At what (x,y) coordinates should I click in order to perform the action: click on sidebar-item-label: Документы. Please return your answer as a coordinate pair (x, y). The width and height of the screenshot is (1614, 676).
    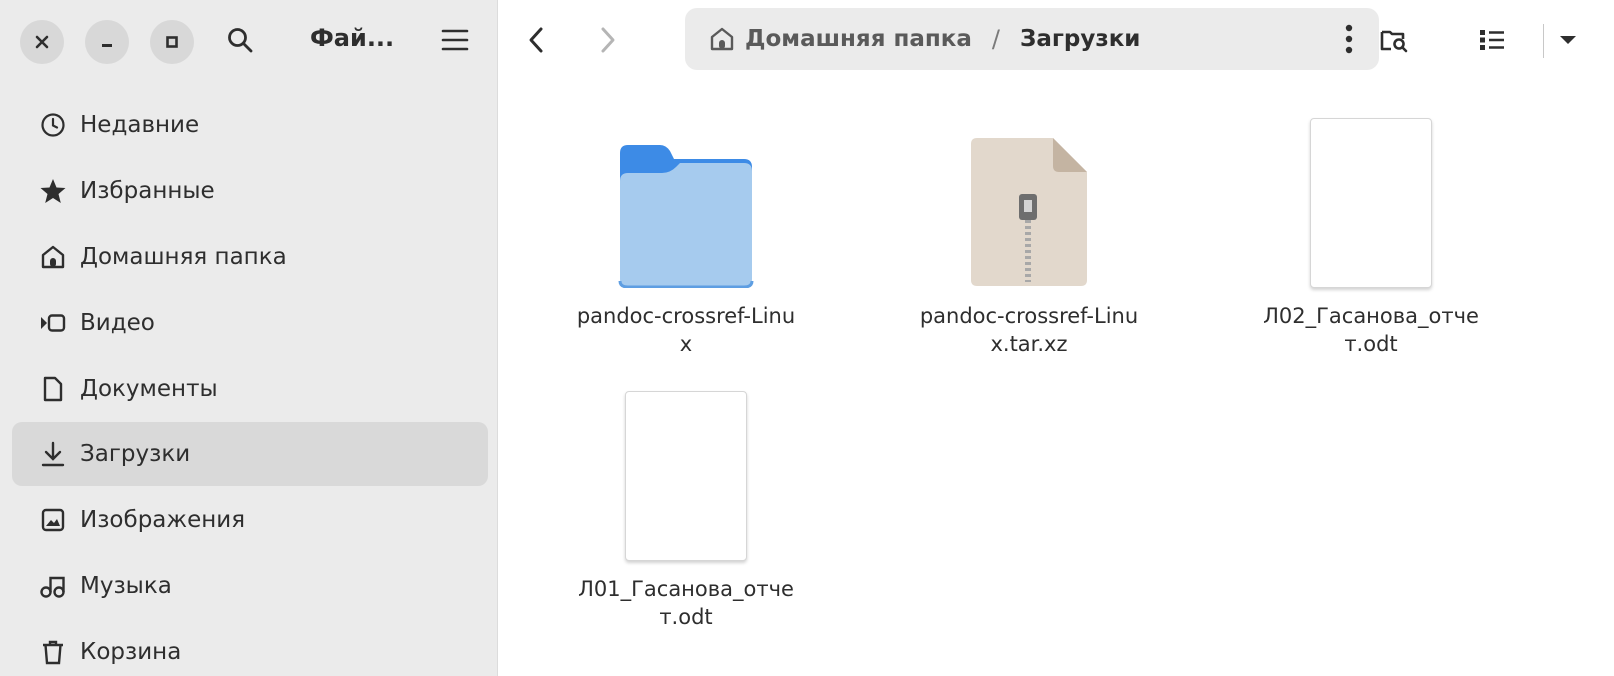
    Looking at the image, I should click on (149, 389).